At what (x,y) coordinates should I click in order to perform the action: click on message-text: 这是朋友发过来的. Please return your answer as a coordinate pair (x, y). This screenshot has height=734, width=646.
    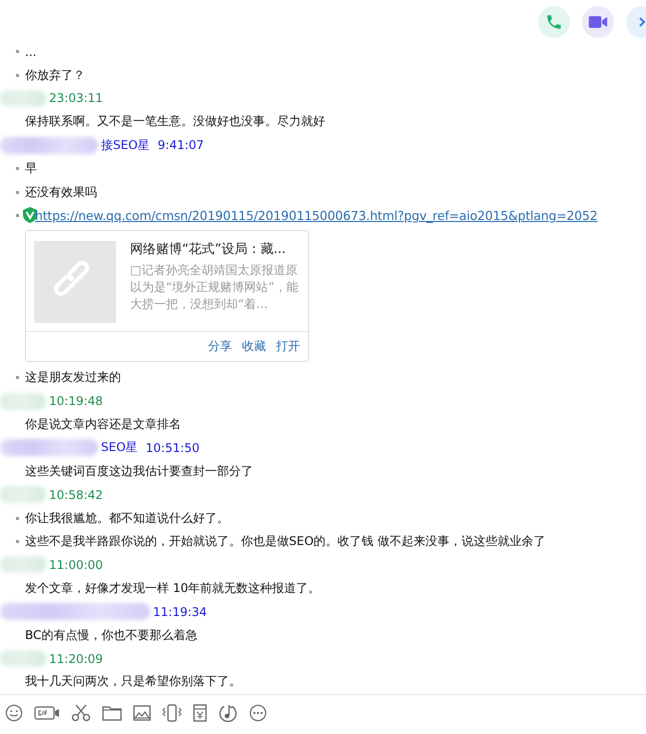
    Looking at the image, I should click on (73, 377).